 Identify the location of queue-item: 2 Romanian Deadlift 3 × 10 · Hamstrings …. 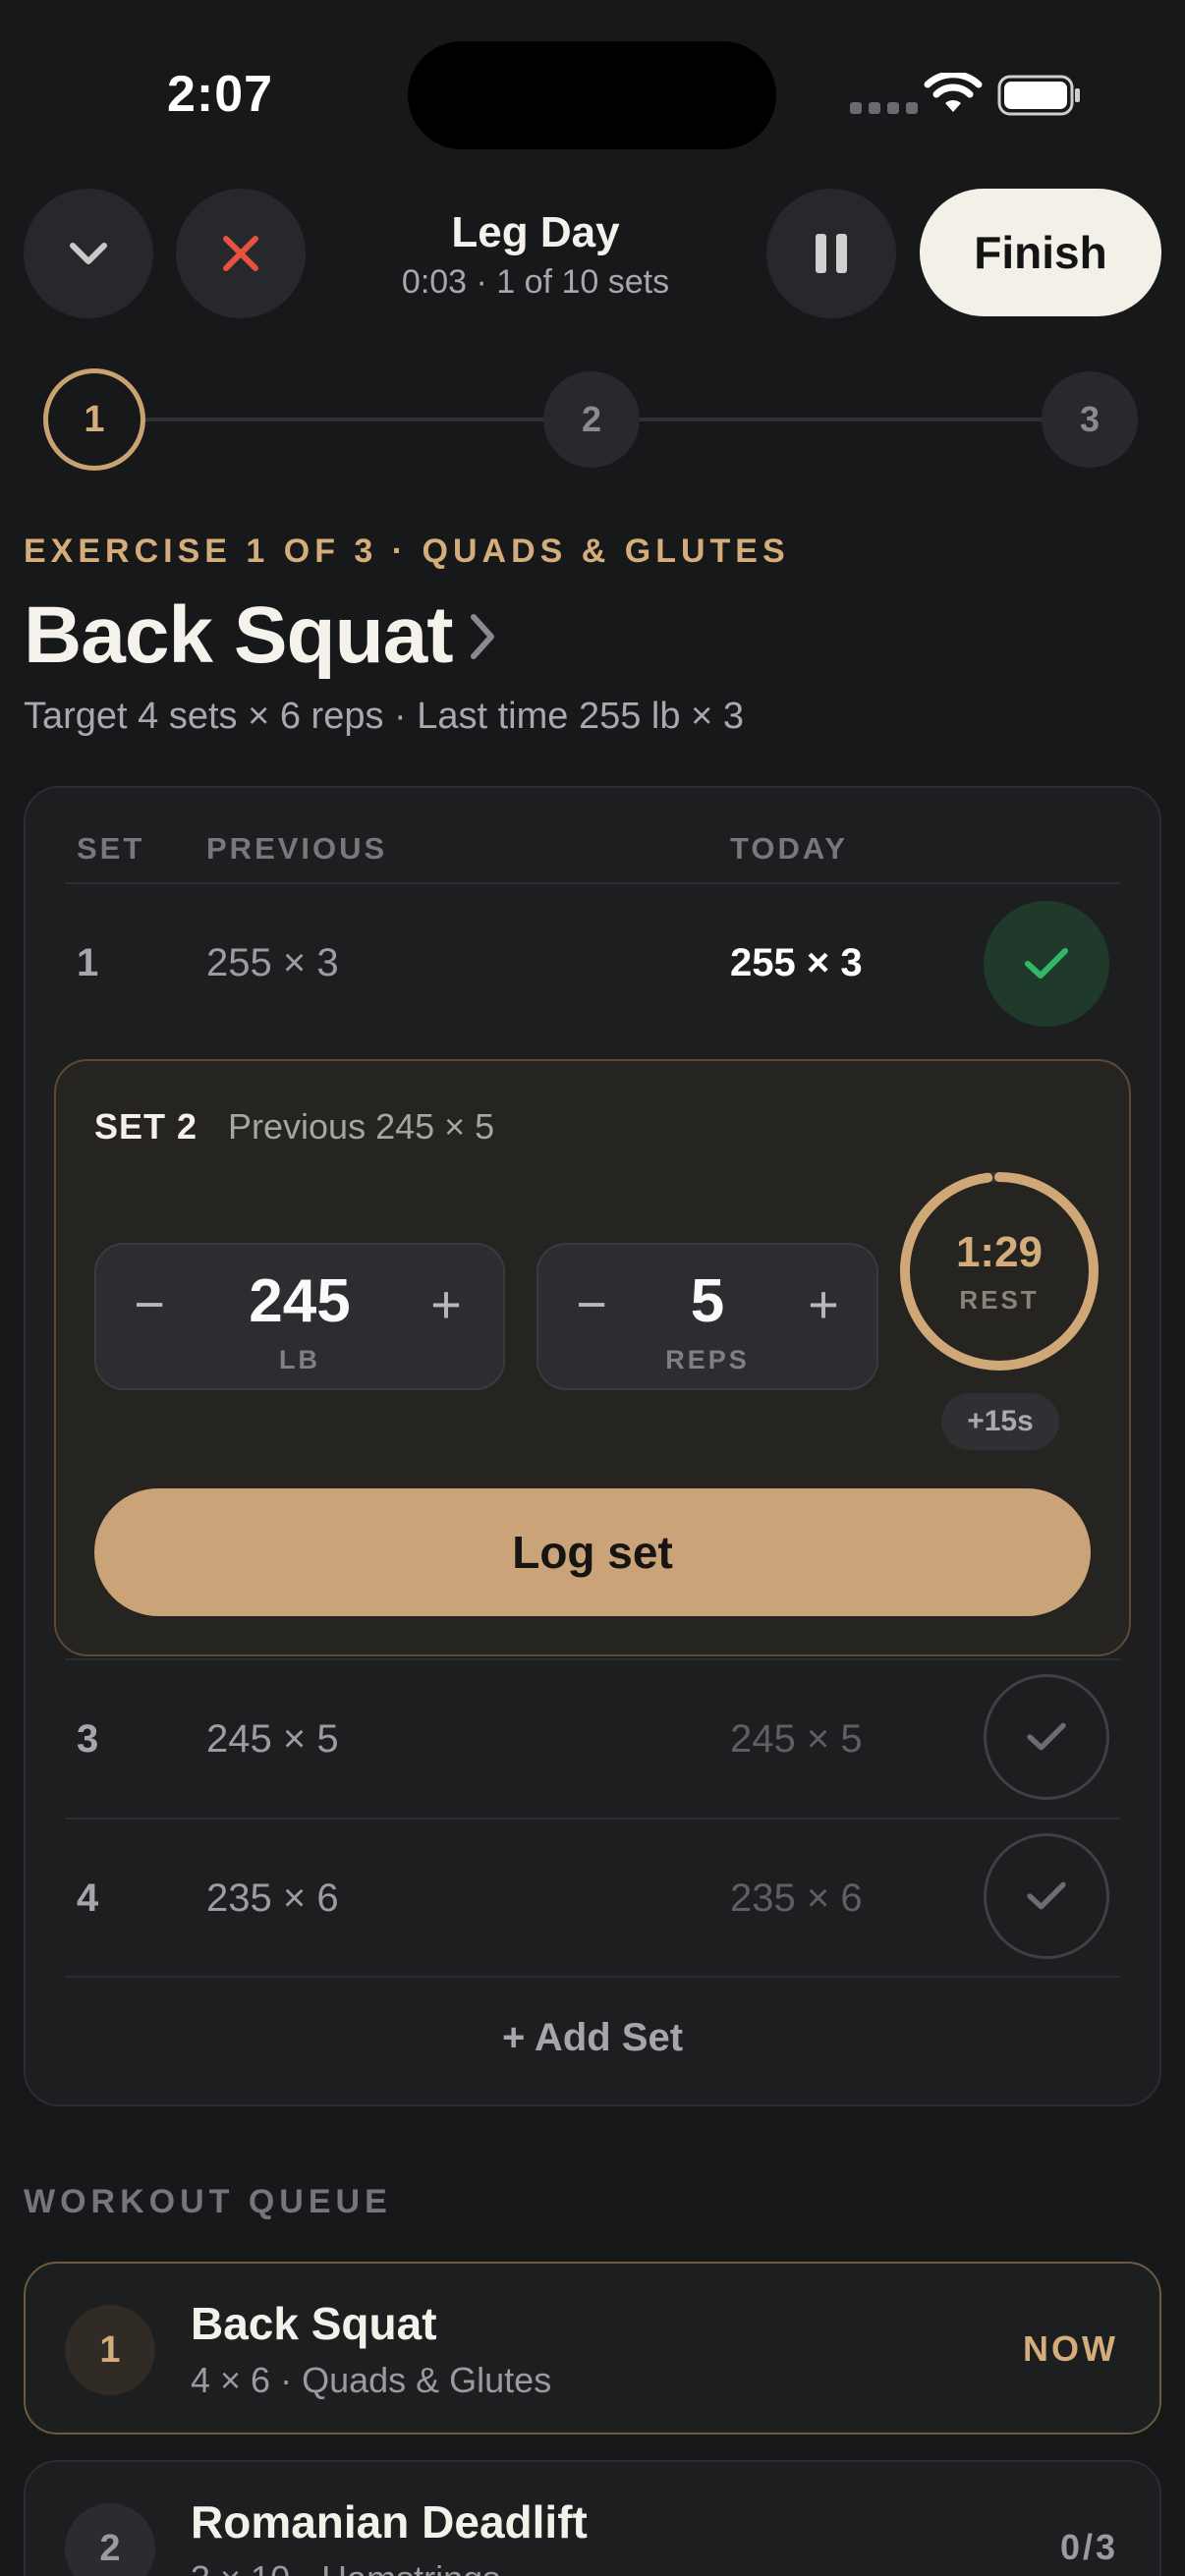
(592, 2518).